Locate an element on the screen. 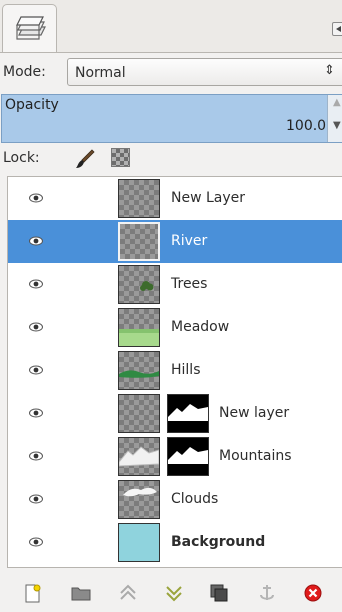 This screenshot has width=342, height=612. layers-tab is located at coordinates (29, 28).